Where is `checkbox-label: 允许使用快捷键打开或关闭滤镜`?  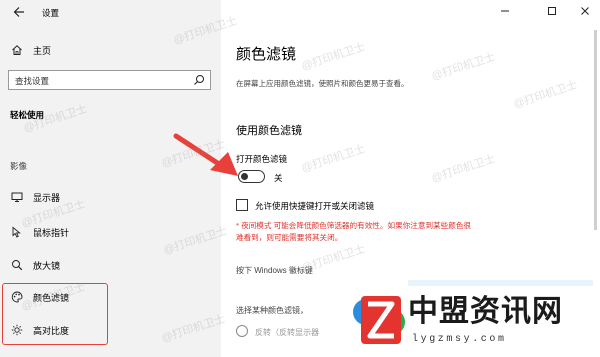 checkbox-label: 允许使用快捷键打开或关闭滤镜 is located at coordinates (315, 206).